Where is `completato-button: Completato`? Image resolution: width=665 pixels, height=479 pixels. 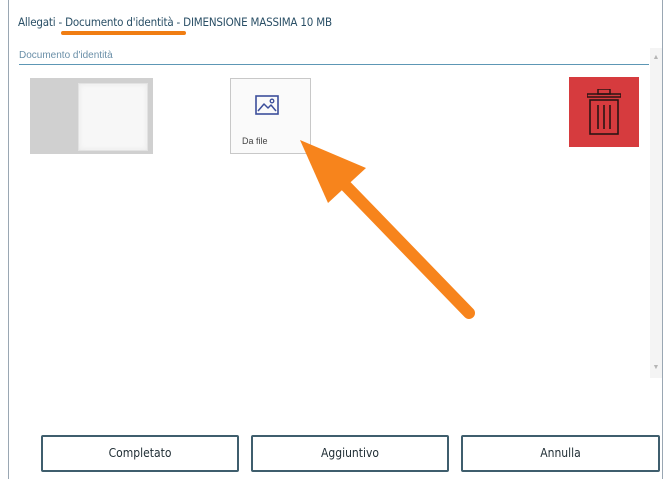 completato-button: Completato is located at coordinates (140, 453).